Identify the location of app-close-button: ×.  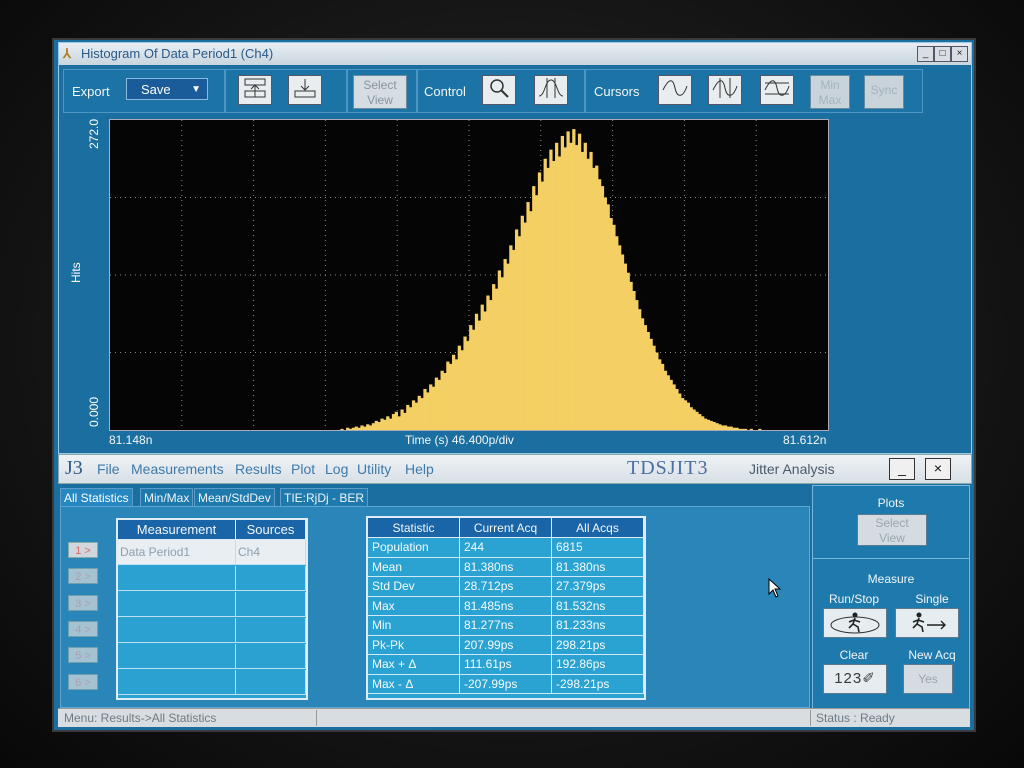
(938, 469).